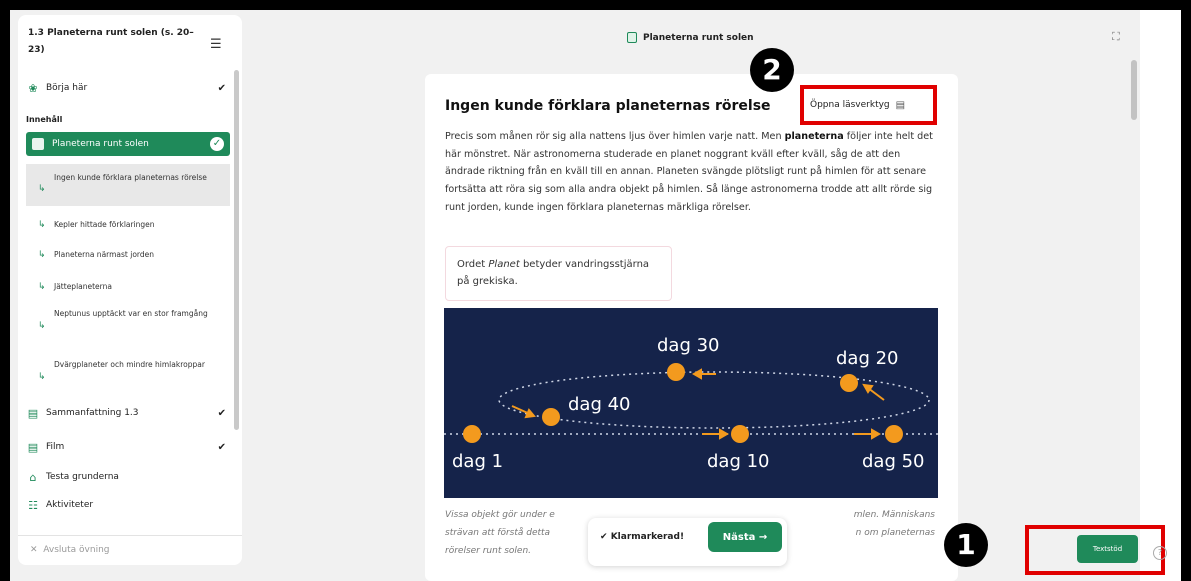 This screenshot has height=581, width=1191. What do you see at coordinates (216, 44) in the screenshot?
I see `collapse-menu-icon: ☰` at bounding box center [216, 44].